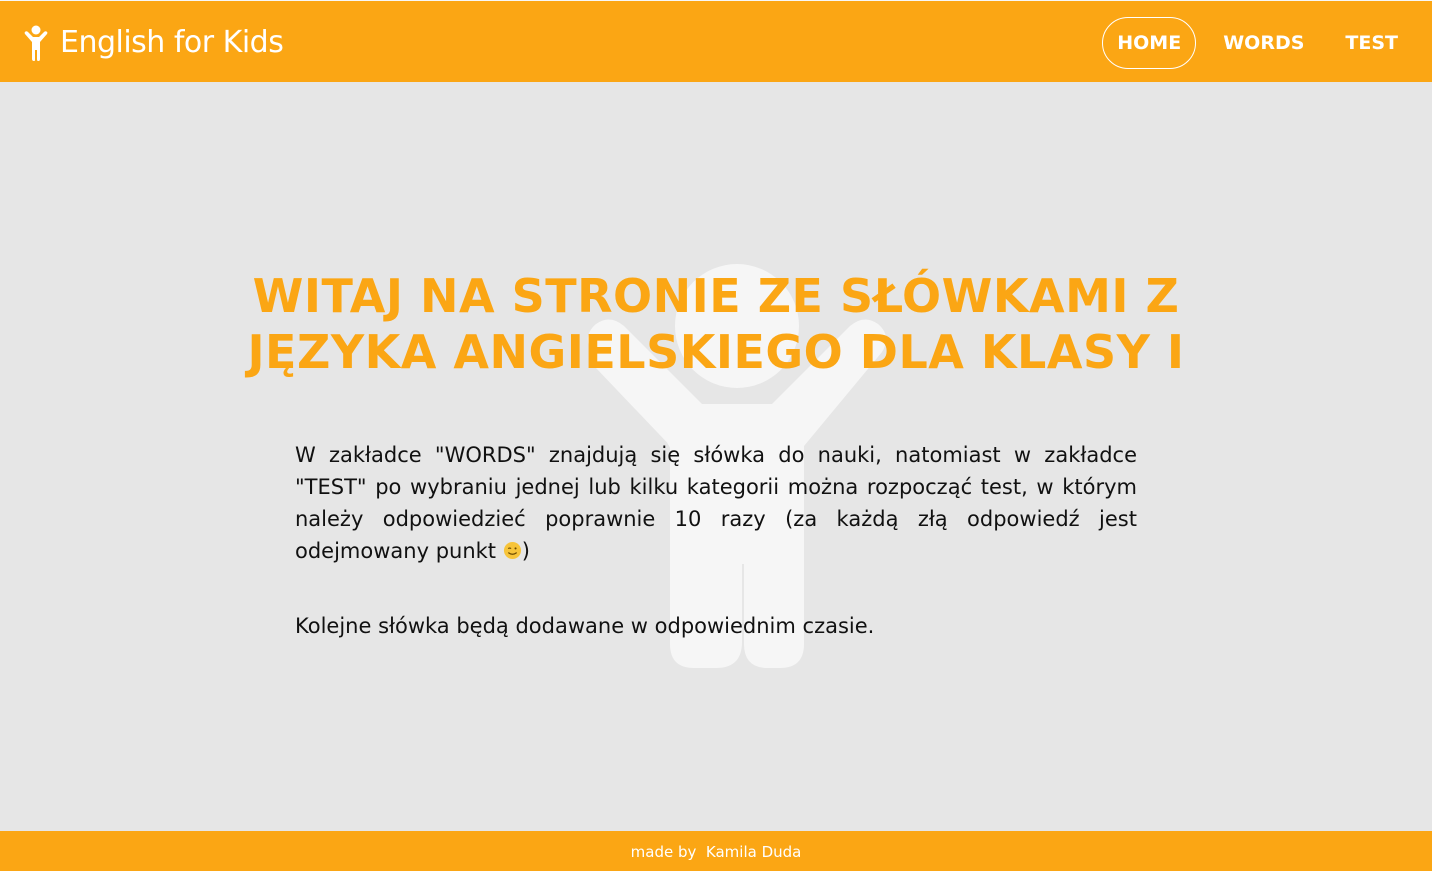 The height and width of the screenshot is (871, 1432). Describe the element at coordinates (1263, 43) in the screenshot. I see `nav-words: WORDS` at that location.